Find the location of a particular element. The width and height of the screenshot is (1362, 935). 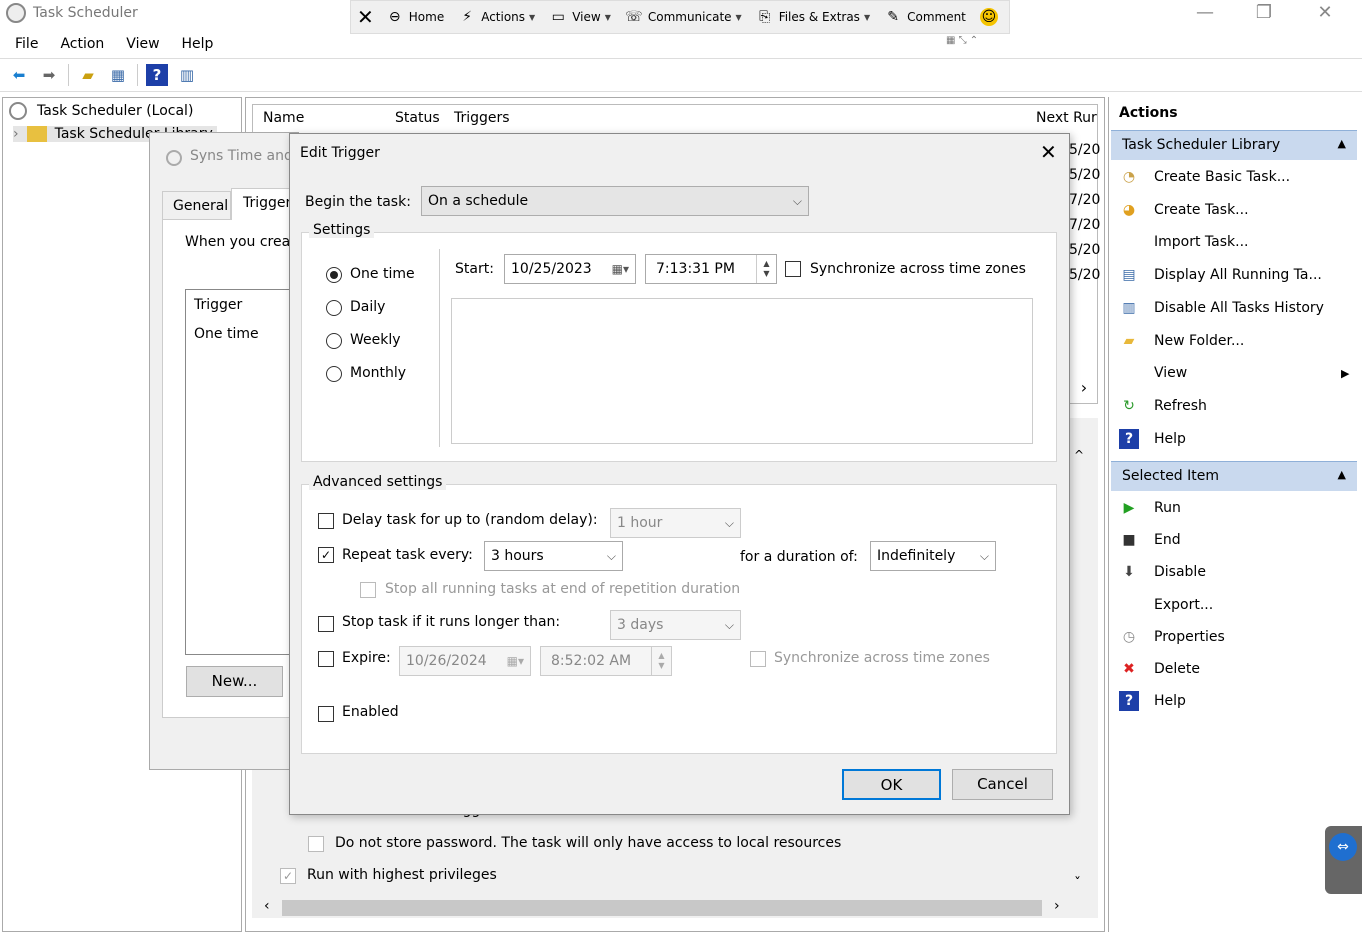

repeat-task-label: Repeat task every: is located at coordinates (407, 555).